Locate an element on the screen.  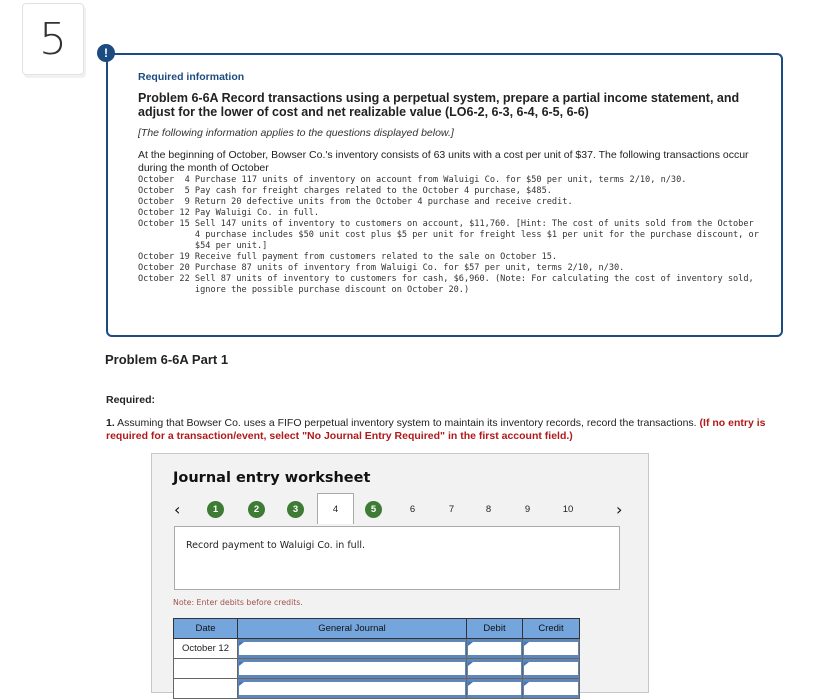
prev-arrow-icon: ‹ is located at coordinates (177, 509).